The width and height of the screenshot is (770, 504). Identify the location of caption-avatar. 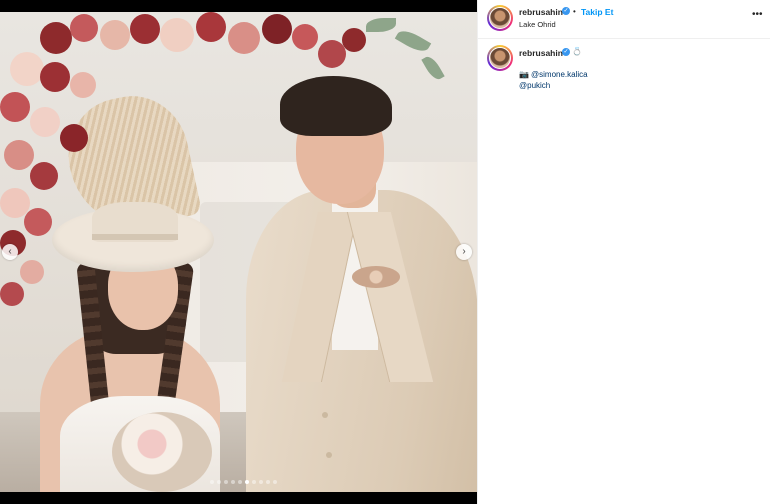
(500, 58).